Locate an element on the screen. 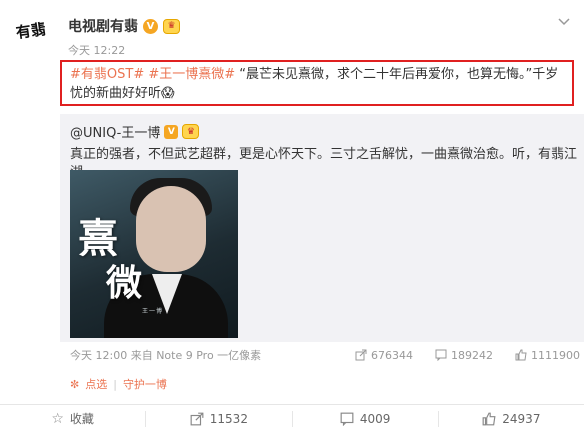 The image size is (584, 432). post-timestamp: 今天 12:22 is located at coordinates (96, 50).